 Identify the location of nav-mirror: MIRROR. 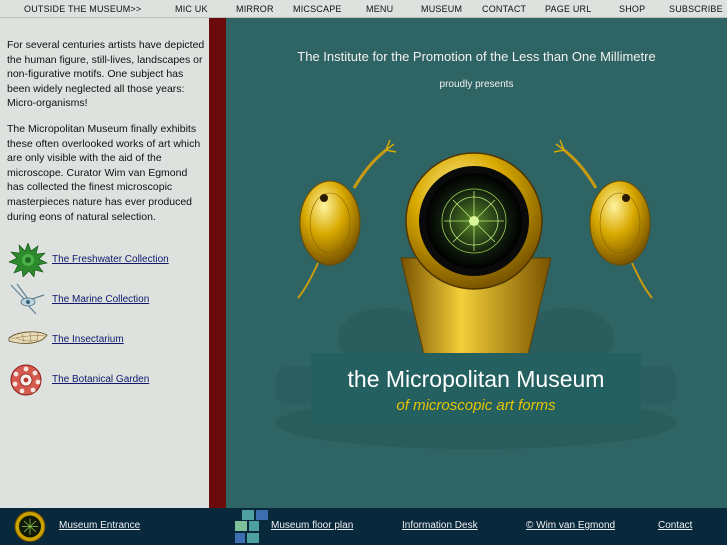
(255, 9).